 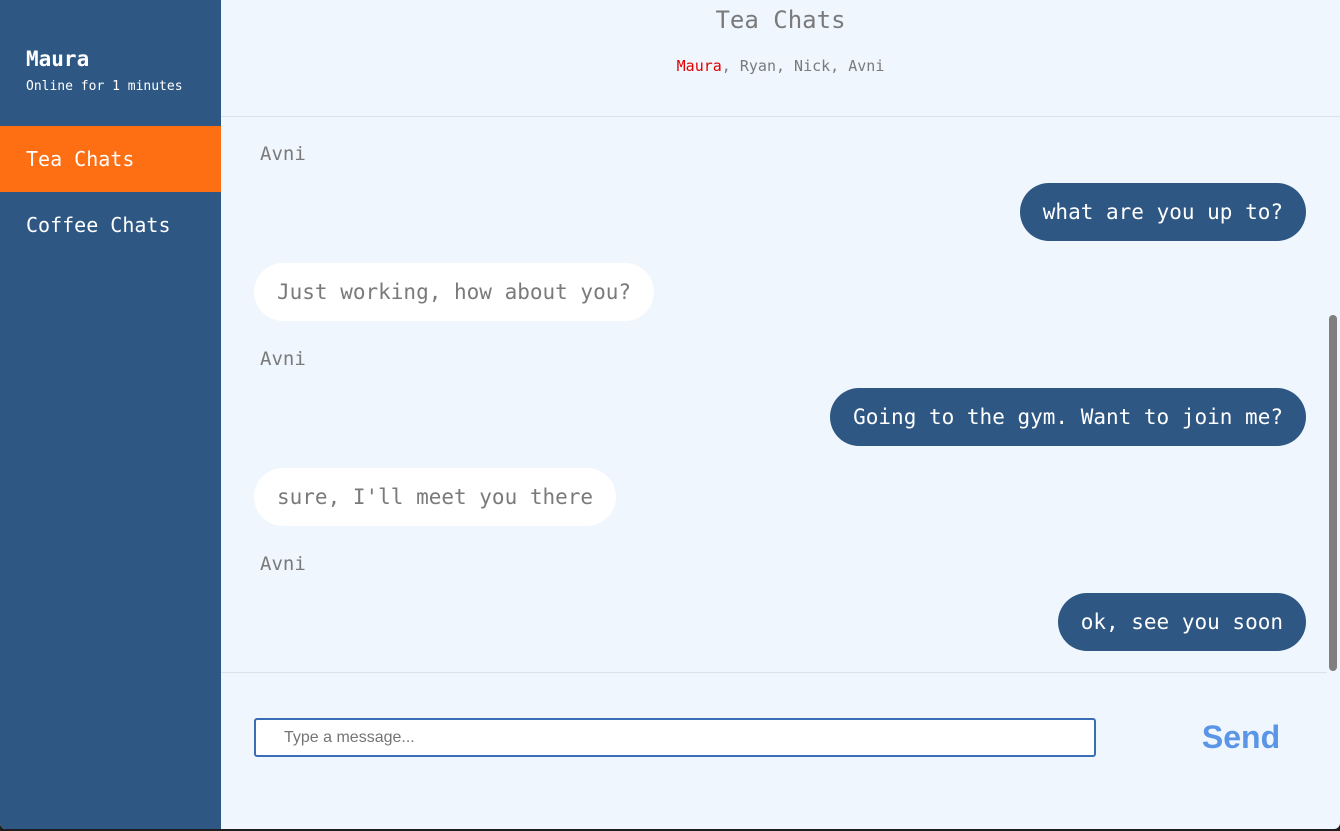 I want to click on user-status: Online for 1 minutes, so click(x=104, y=86).